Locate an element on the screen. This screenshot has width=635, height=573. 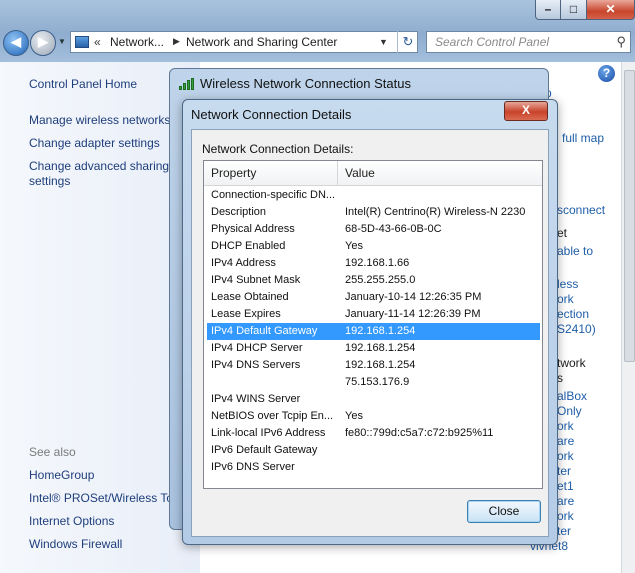
property-cell: IPv4 DHCP Server is located at coordinates (257, 348).